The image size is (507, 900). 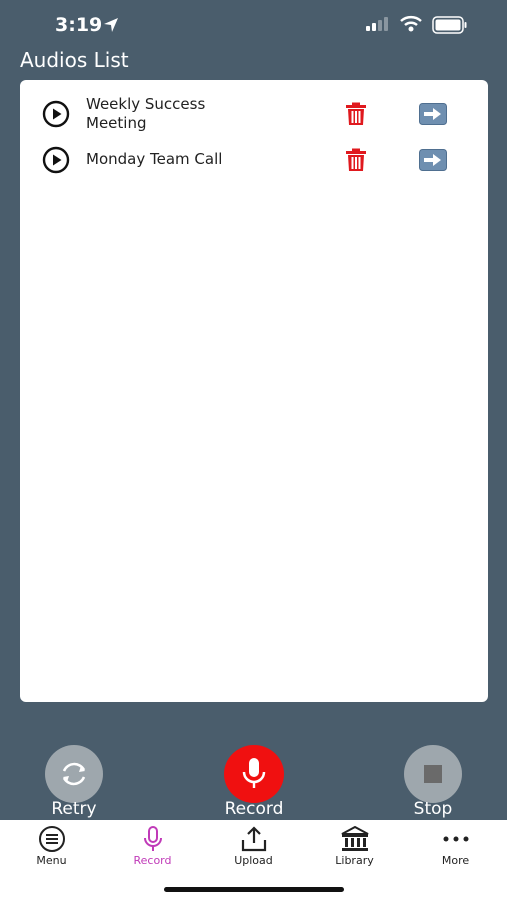 I want to click on page-title: Audios List, so click(x=74, y=60).